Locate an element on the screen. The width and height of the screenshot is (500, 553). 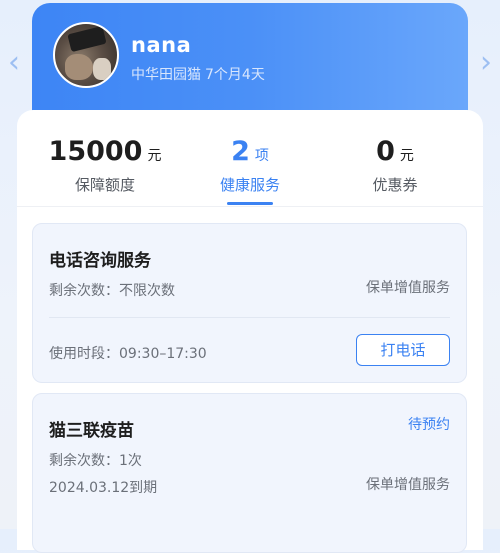
stat-label: 健康服务 is located at coordinates (249, 185).